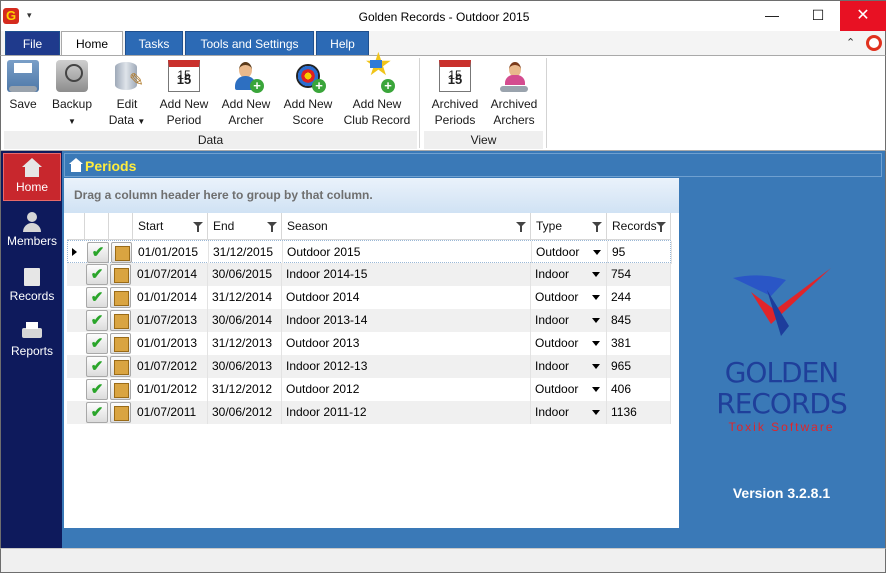 The width and height of the screenshot is (886, 573). I want to click on archived-archers-button: Archived Archers, so click(514, 96).